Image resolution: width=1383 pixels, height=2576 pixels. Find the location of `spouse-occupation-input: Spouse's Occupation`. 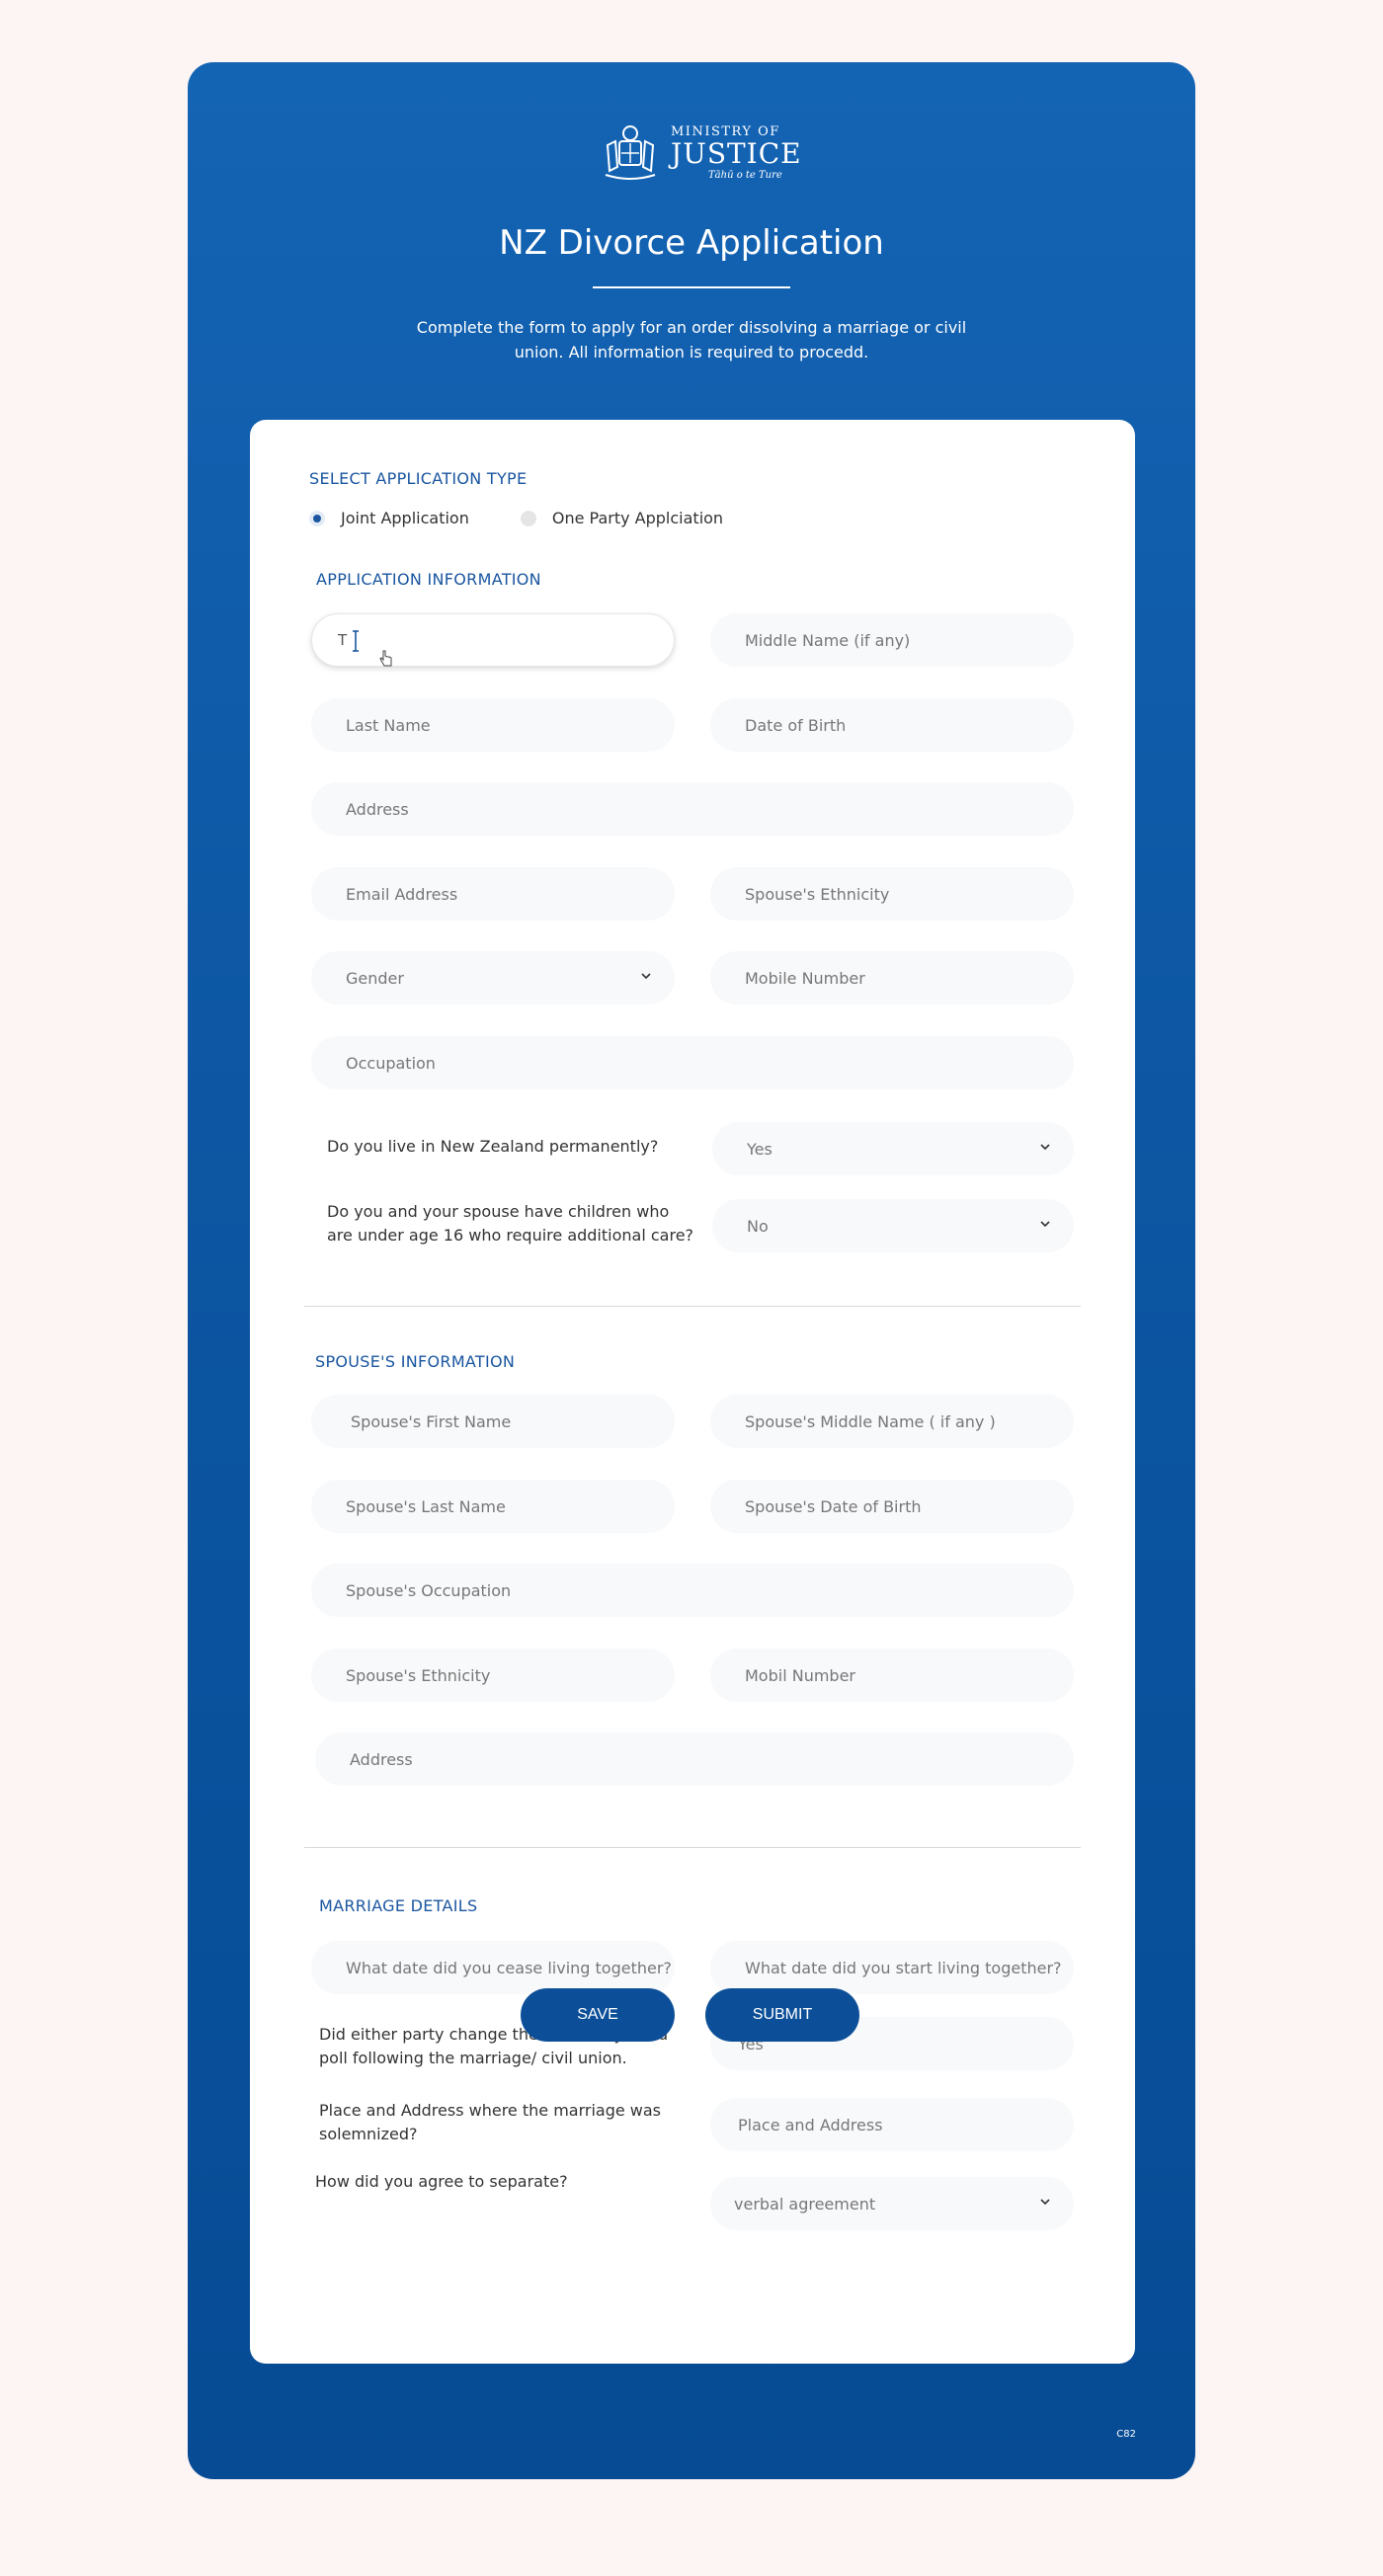

spouse-occupation-input: Spouse's Occupation is located at coordinates (693, 1590).